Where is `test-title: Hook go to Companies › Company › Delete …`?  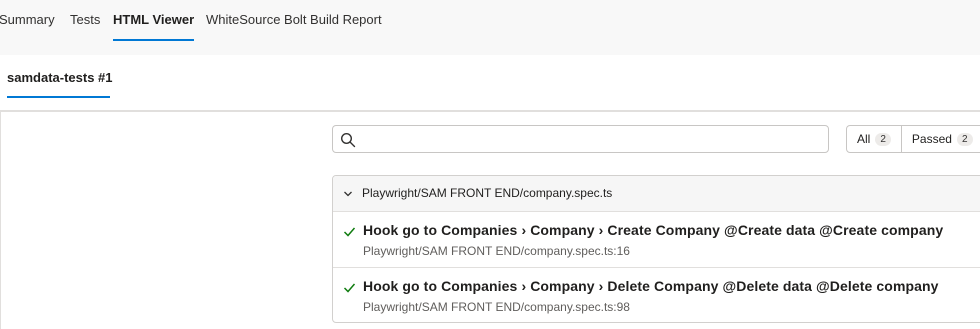 test-title: Hook go to Companies › Company › Delete … is located at coordinates (651, 286).